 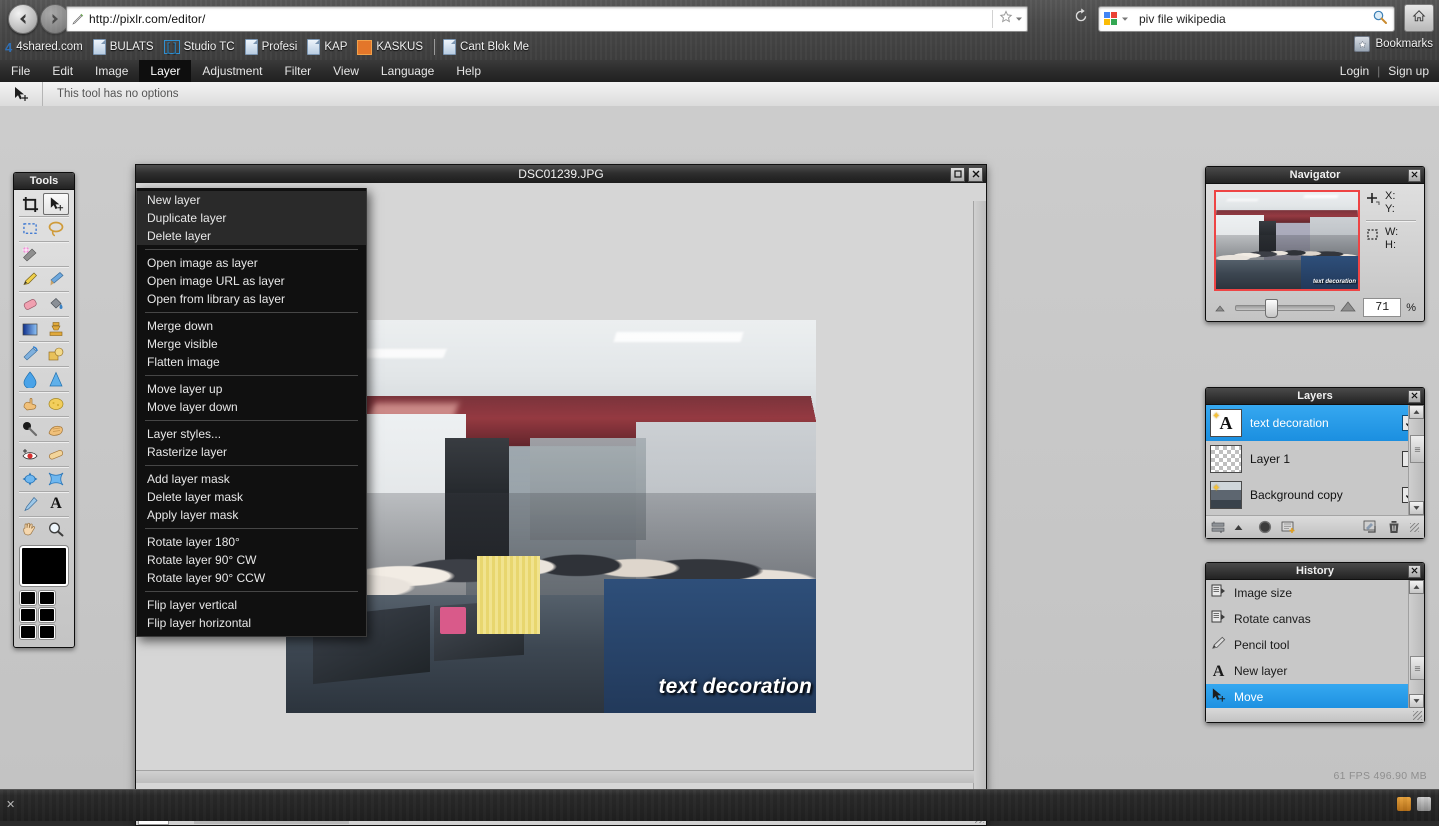 What do you see at coordinates (251, 200) in the screenshot?
I see `menu-item-new-layer: New layer` at bounding box center [251, 200].